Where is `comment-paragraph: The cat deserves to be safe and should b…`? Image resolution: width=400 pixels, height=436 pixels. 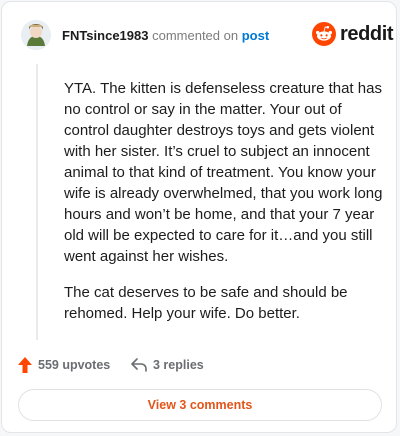
comment-paragraph: The cat deserves to be safe and should b… is located at coordinates (206, 303).